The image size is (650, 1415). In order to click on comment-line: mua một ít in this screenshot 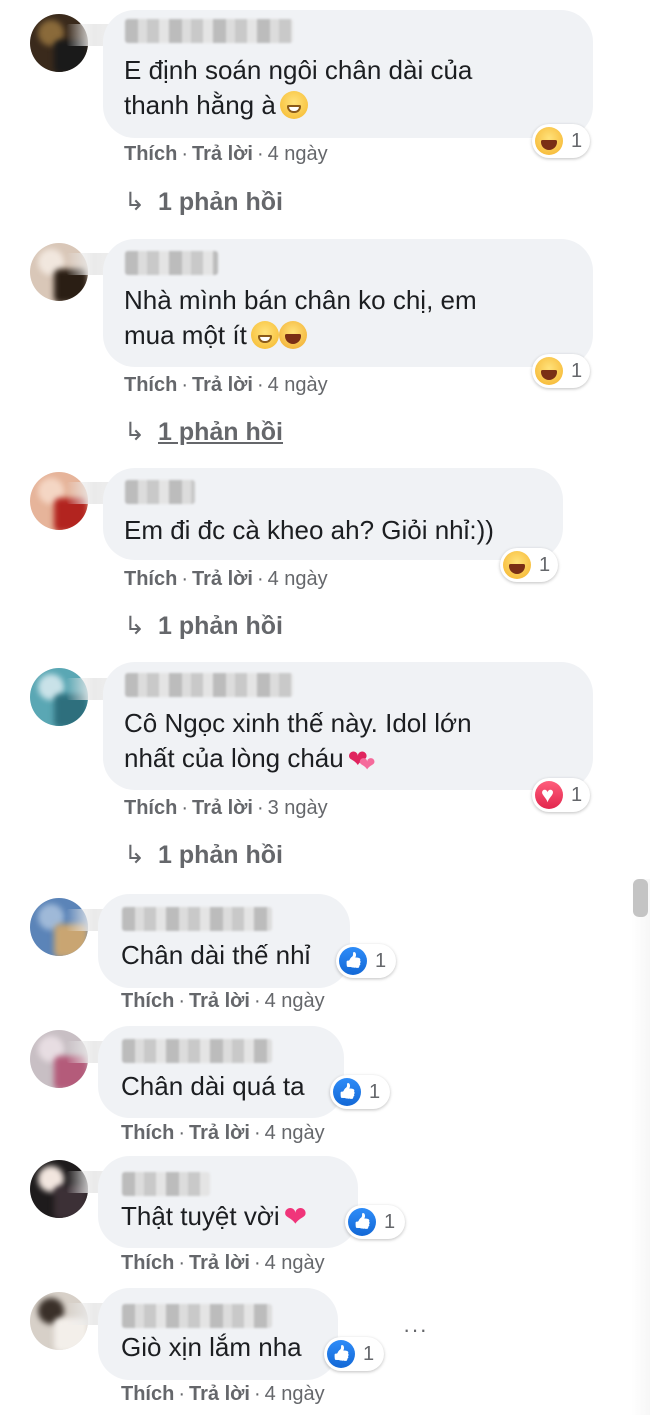, I will do `click(185, 335)`.